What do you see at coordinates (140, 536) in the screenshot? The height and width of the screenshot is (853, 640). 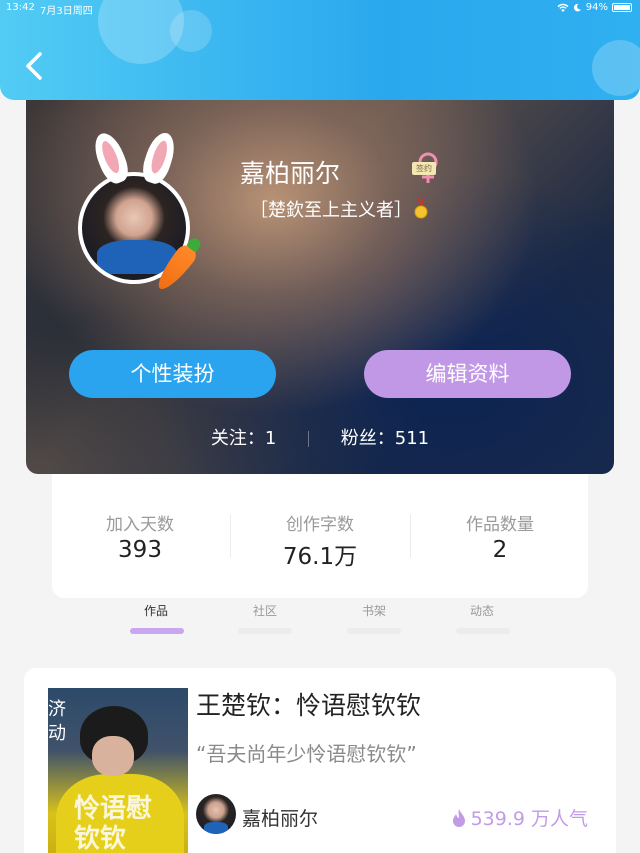 I see `stat-join-days: 加入天数 393` at bounding box center [140, 536].